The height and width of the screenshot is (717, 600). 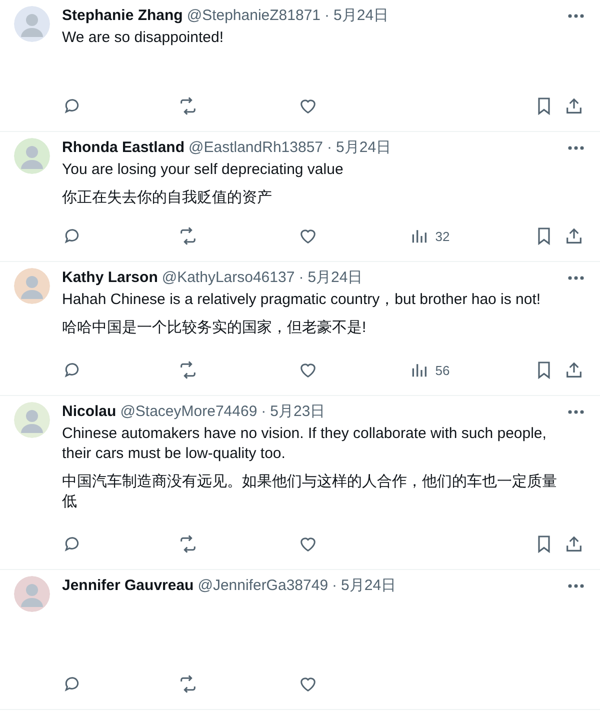 I want to click on user-name: Stephanie Zhang, so click(x=122, y=16).